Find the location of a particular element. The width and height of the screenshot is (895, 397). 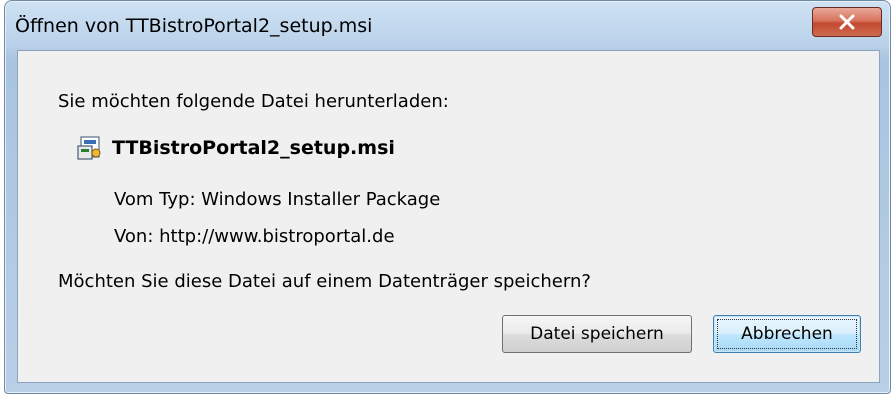

close-button is located at coordinates (847, 22).